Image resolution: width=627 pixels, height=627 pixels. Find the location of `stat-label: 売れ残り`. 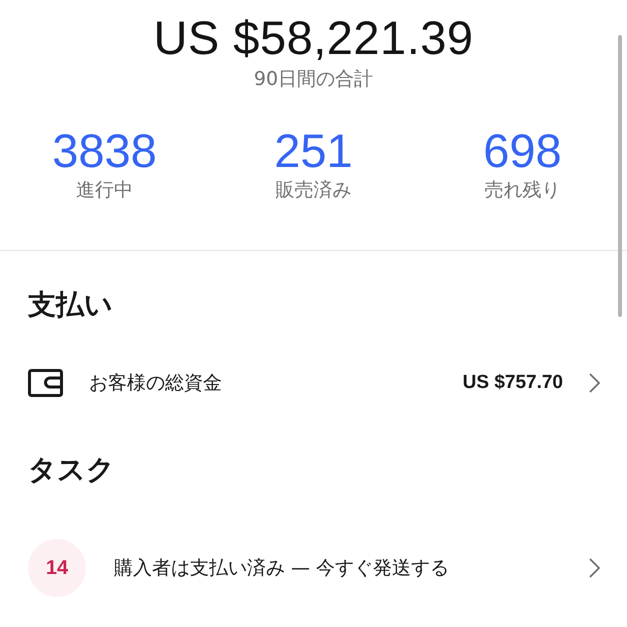

stat-label: 売れ残り is located at coordinates (522, 190).